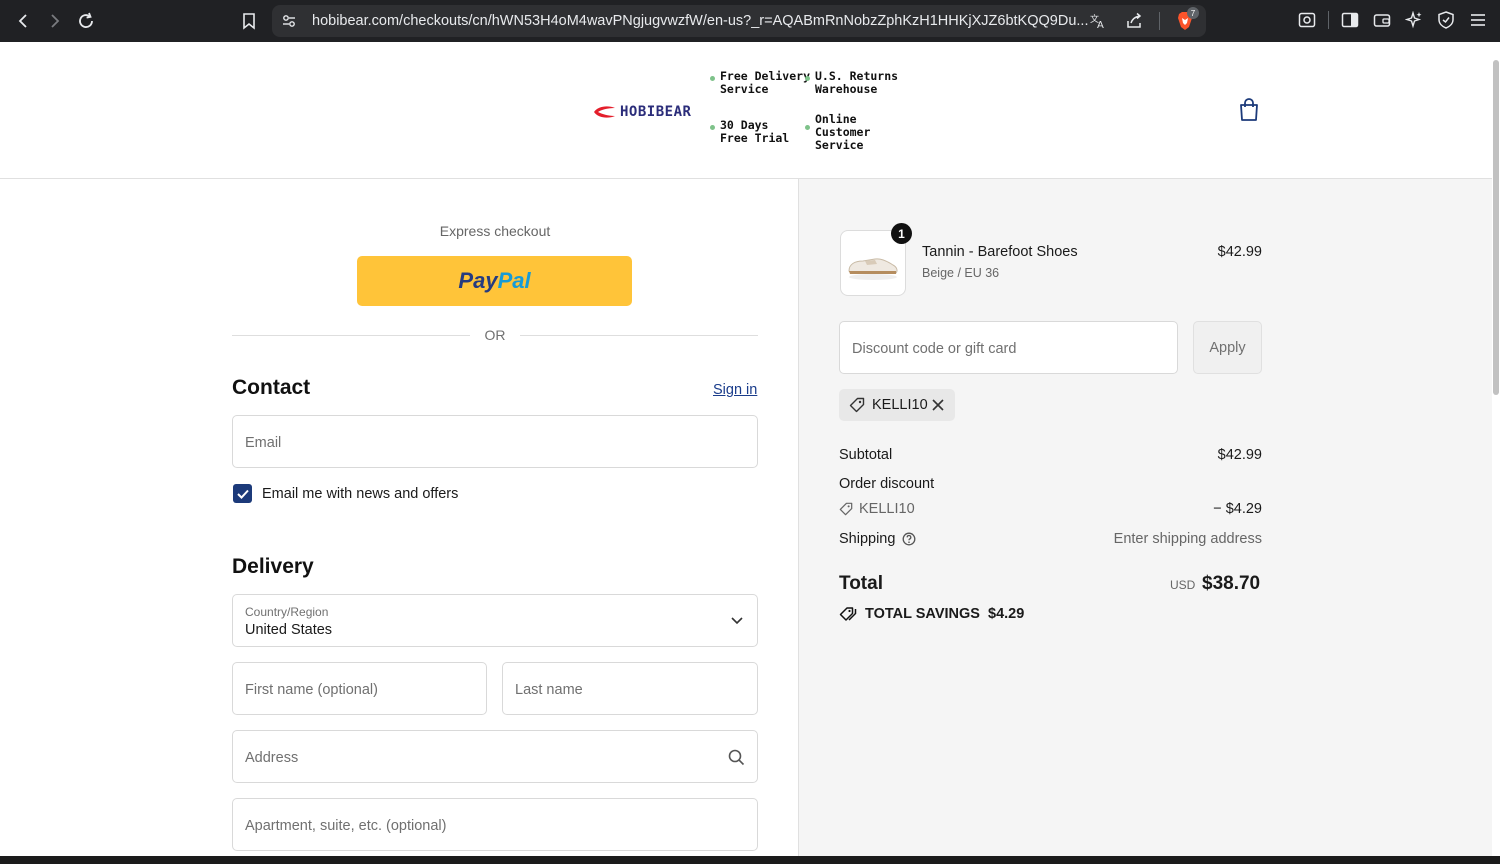 This screenshot has height=864, width=1500. What do you see at coordinates (737, 621) in the screenshot?
I see `chevron-down-icon` at bounding box center [737, 621].